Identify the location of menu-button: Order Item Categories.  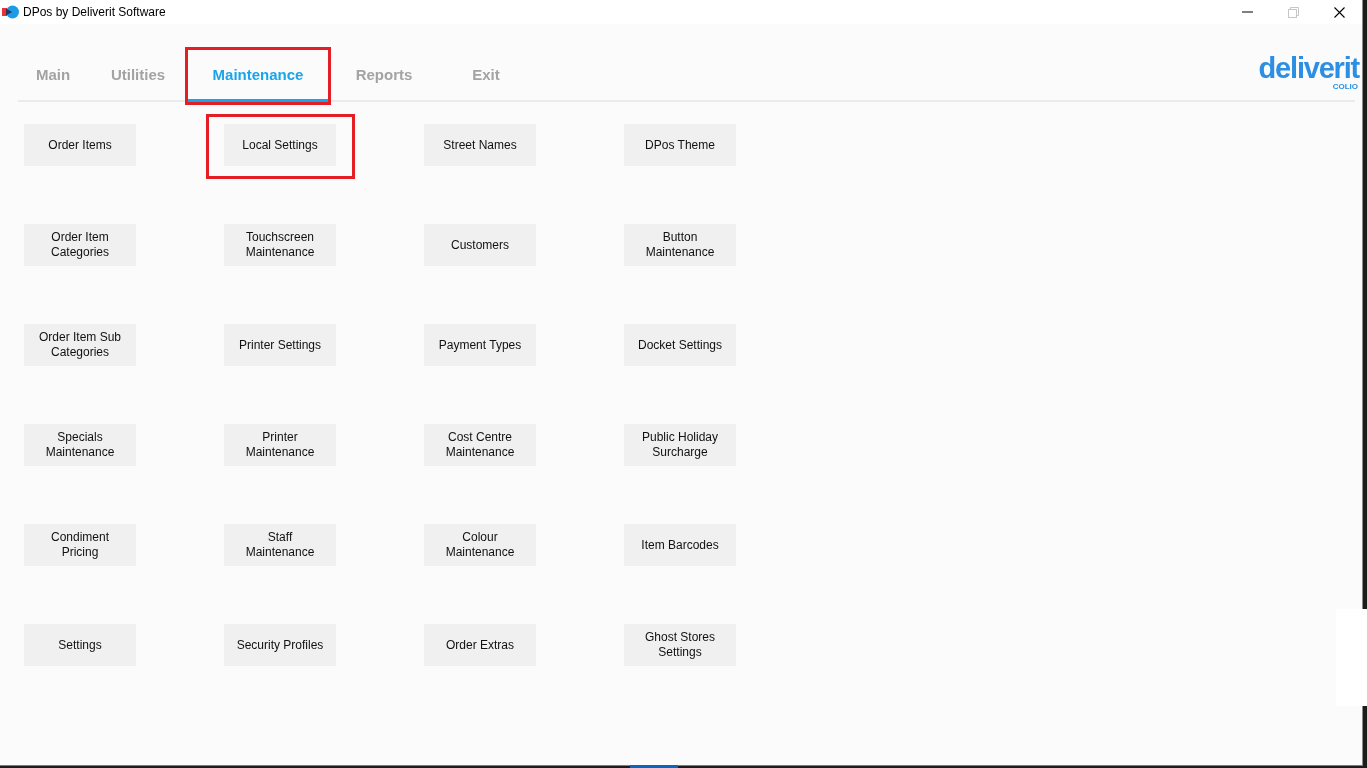
(80, 245).